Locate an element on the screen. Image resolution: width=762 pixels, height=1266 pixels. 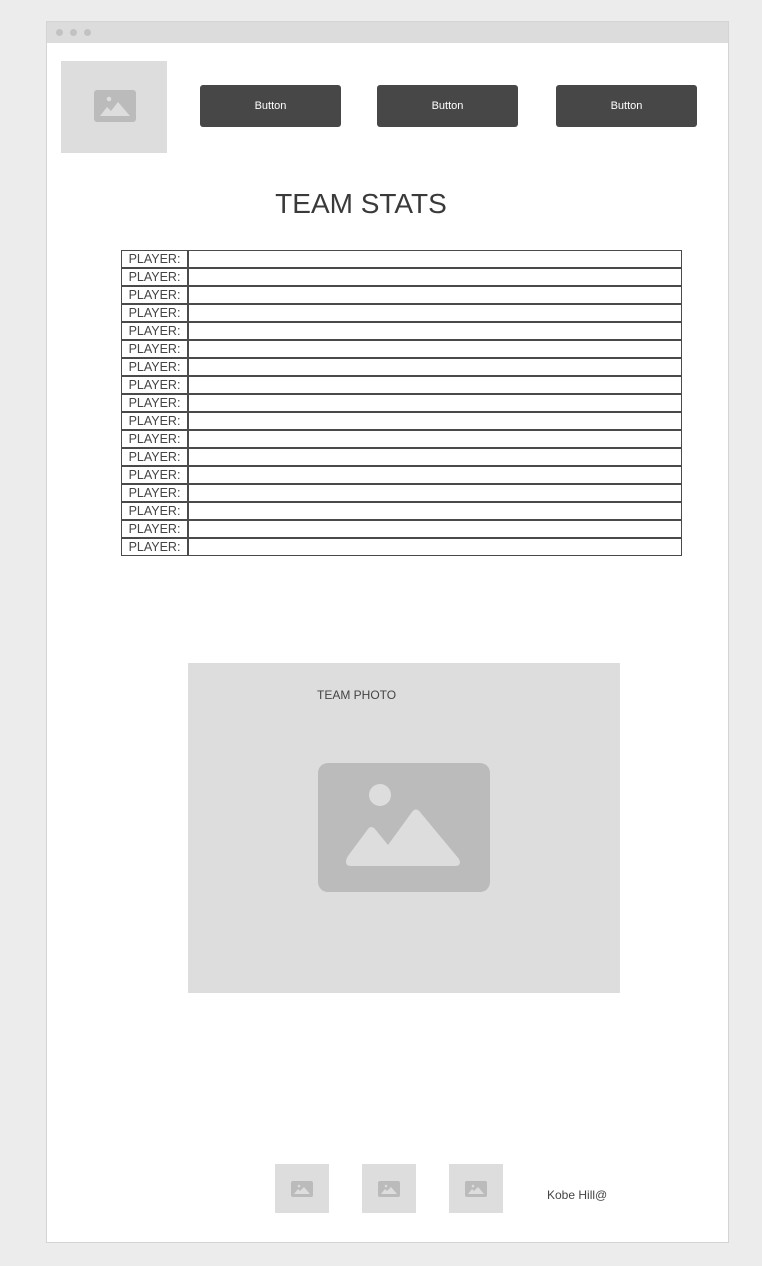
footer-credit: Kobe Hill@ is located at coordinates (577, 1195).